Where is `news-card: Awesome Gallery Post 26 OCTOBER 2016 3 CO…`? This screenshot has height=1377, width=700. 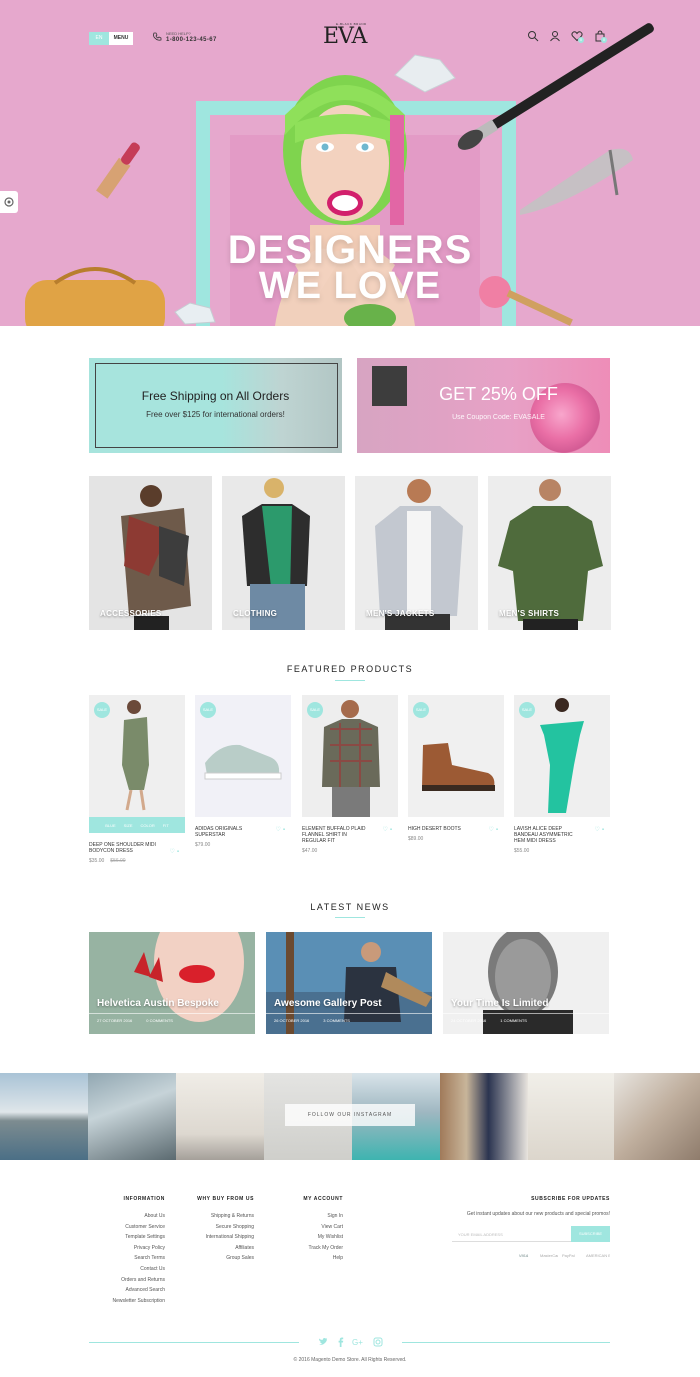 news-card: Awesome Gallery Post 26 OCTOBER 2016 3 CO… is located at coordinates (349, 983).